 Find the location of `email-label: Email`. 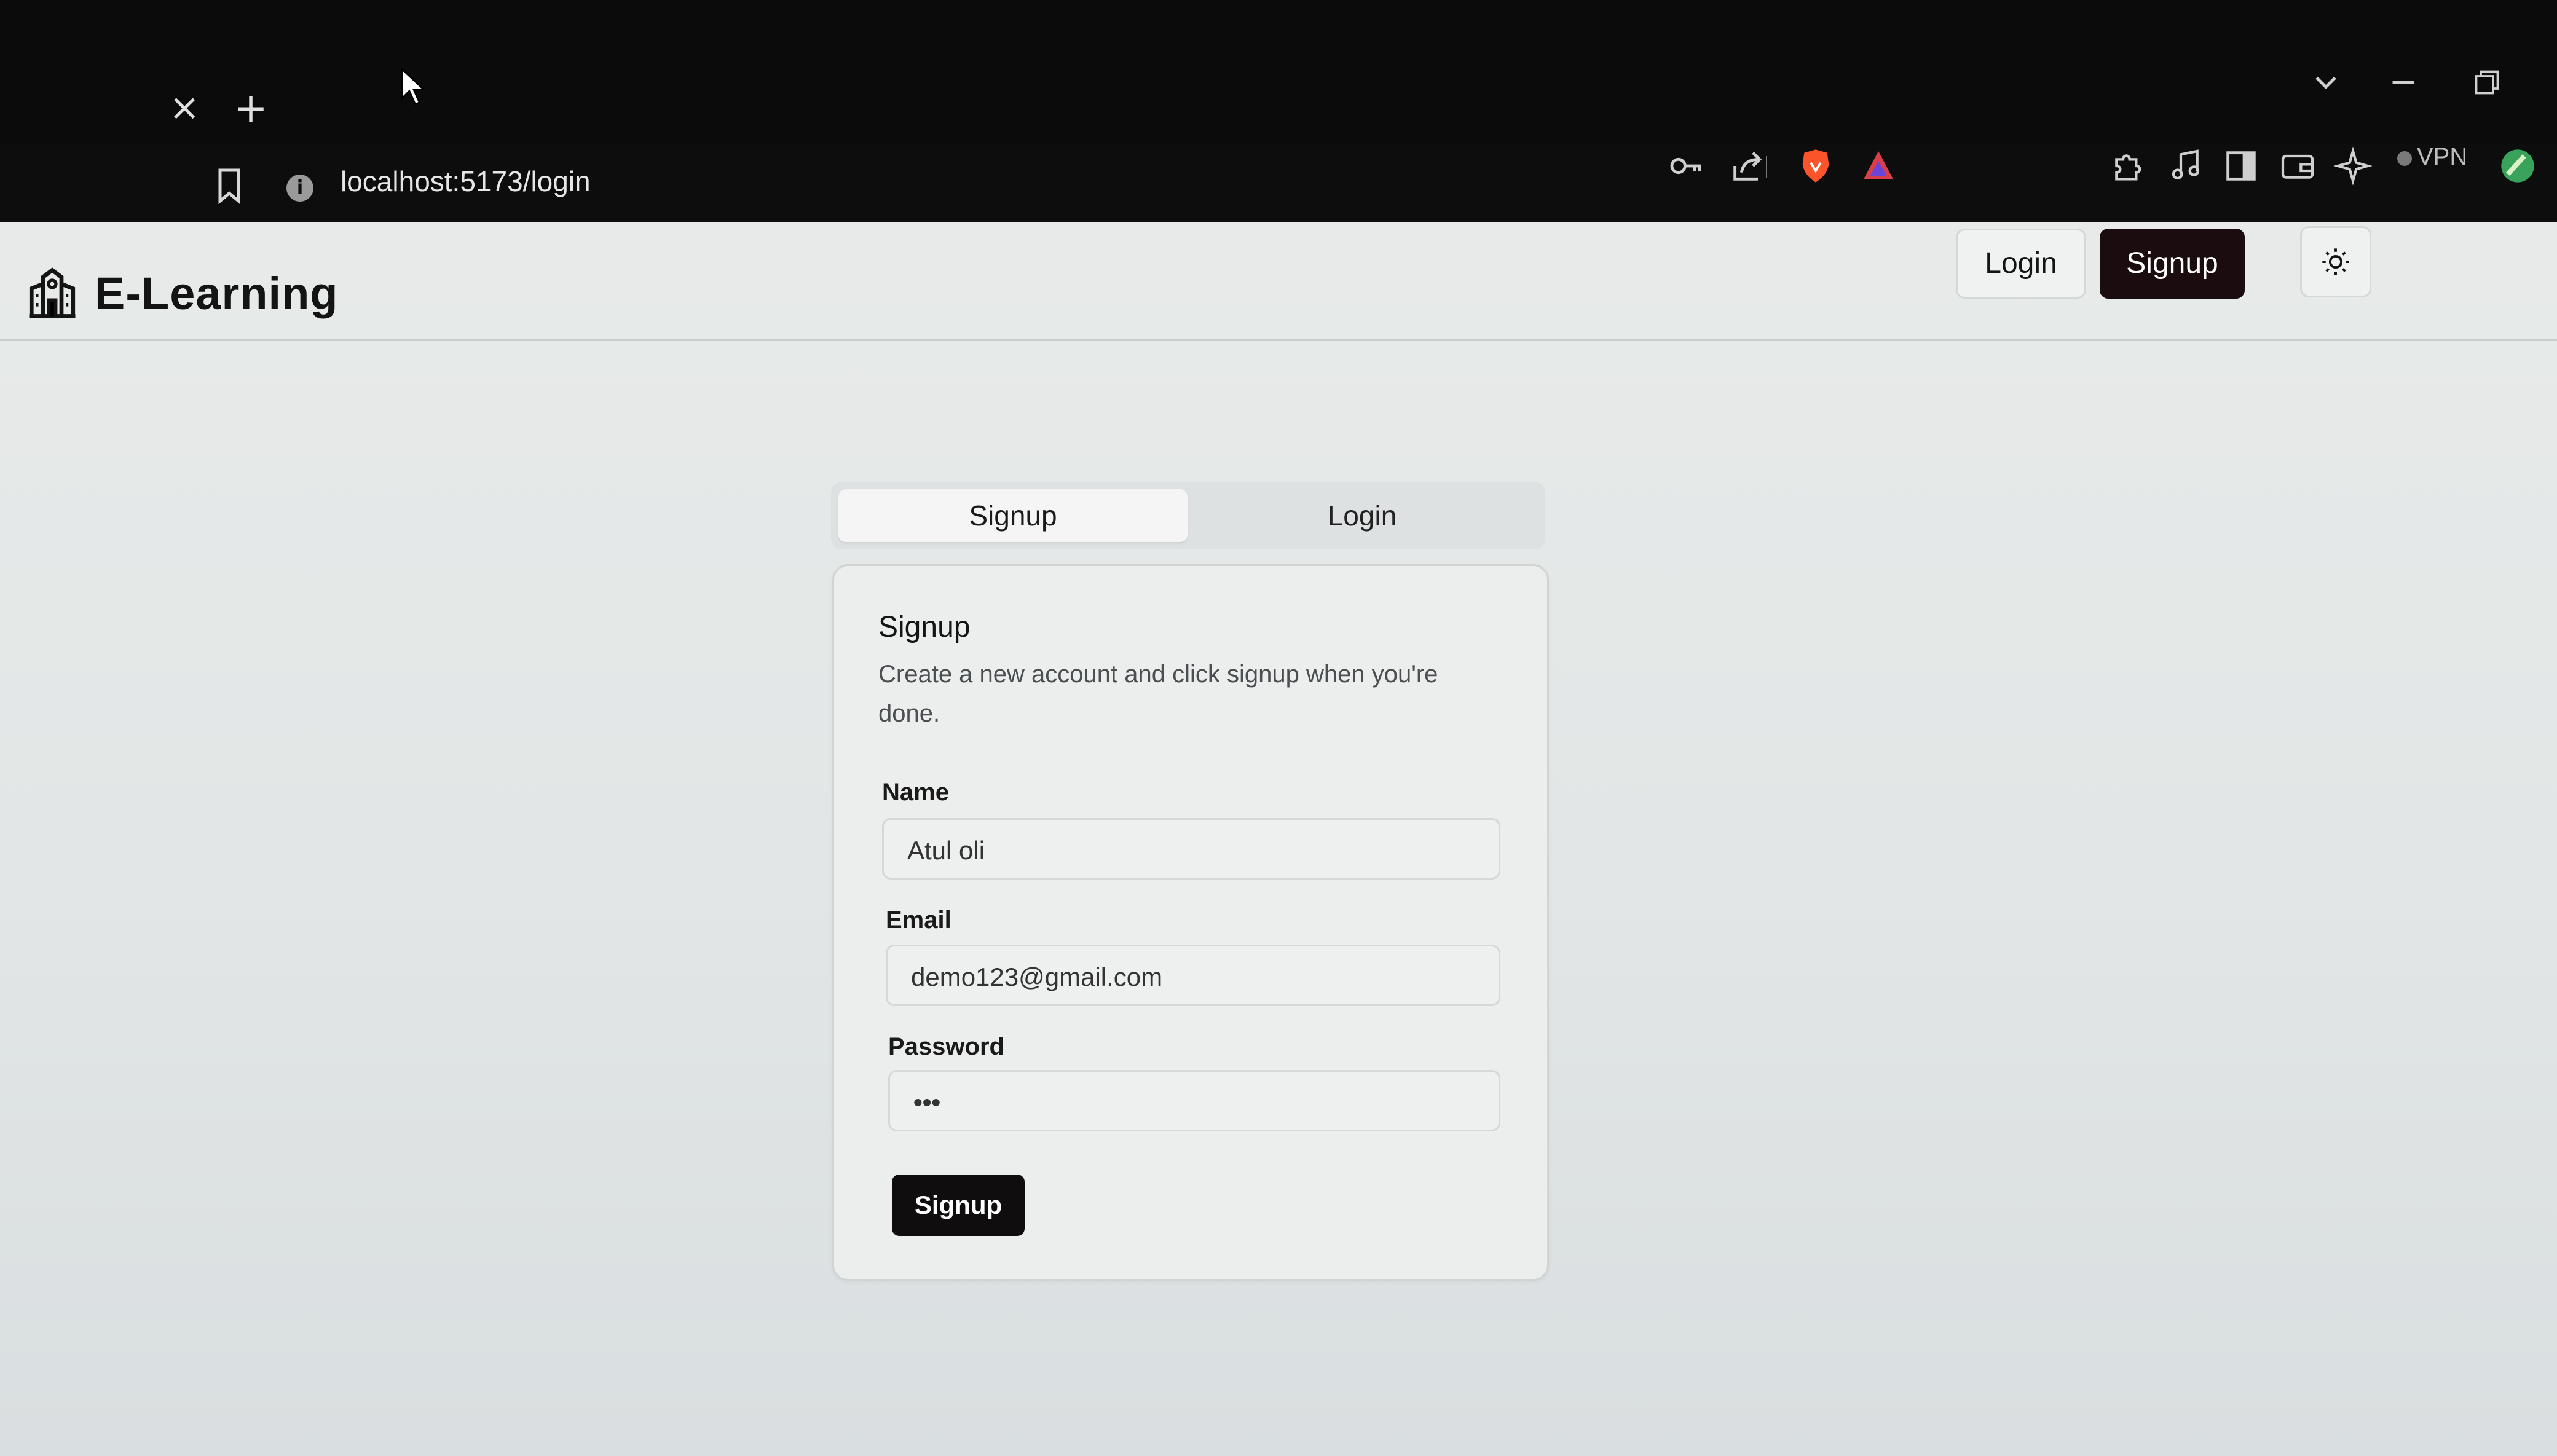

email-label: Email is located at coordinates (918, 920).